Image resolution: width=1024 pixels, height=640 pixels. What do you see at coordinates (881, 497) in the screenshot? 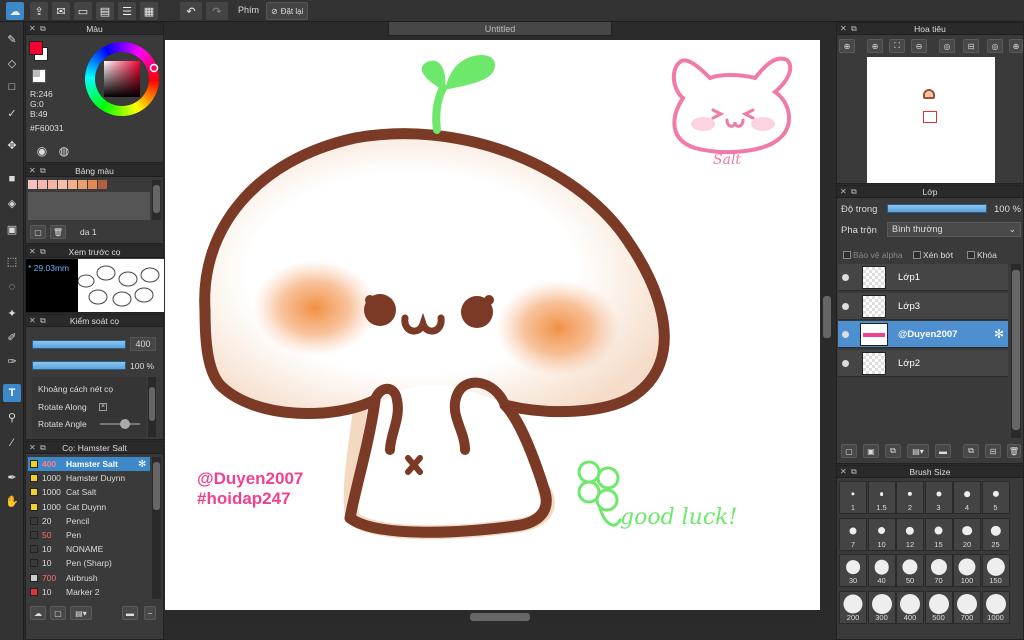
I see `brush-size-cell: 1.5` at bounding box center [881, 497].